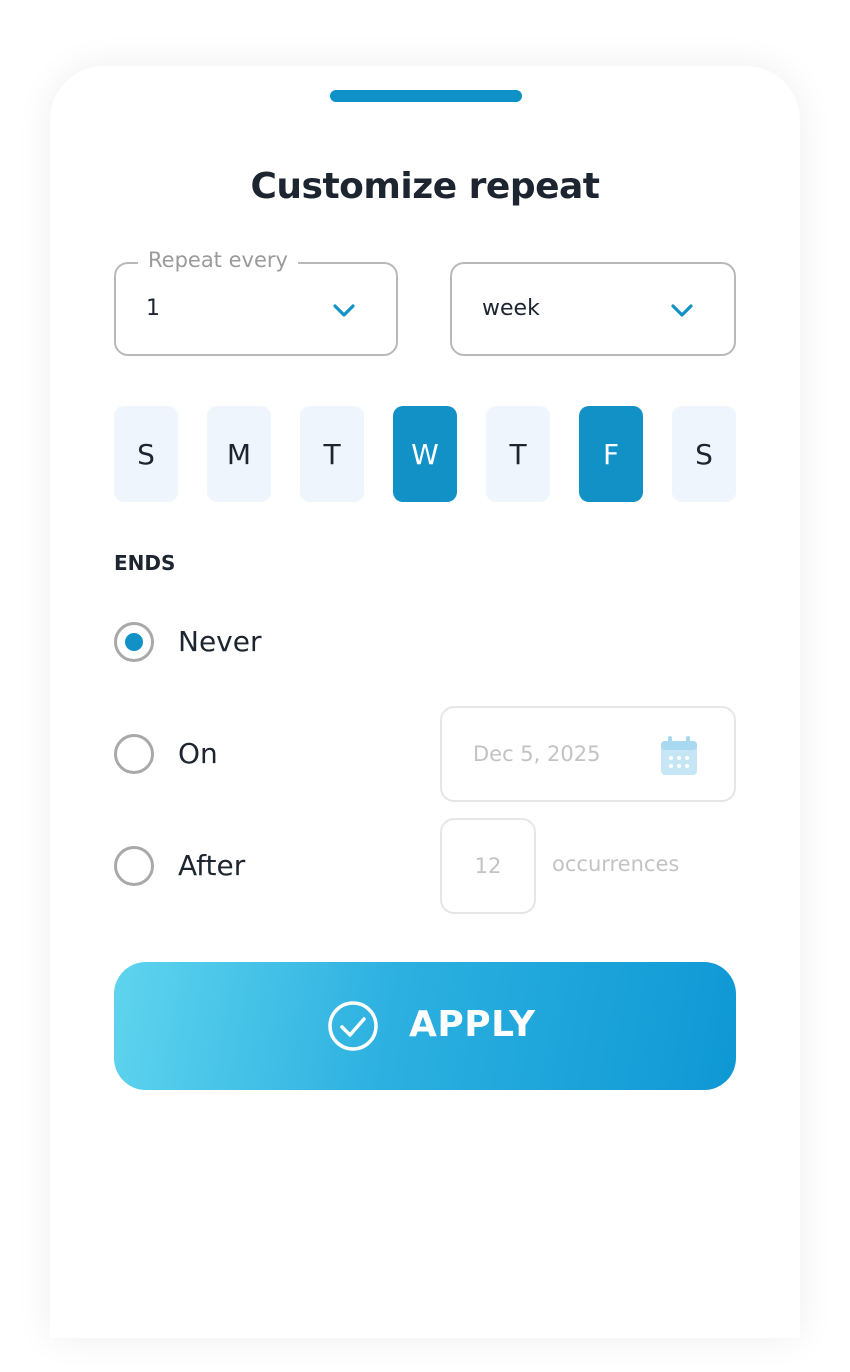 The height and width of the screenshot is (1372, 850). What do you see at coordinates (332, 454) in the screenshot?
I see `day-toggle-tuesday: T` at bounding box center [332, 454].